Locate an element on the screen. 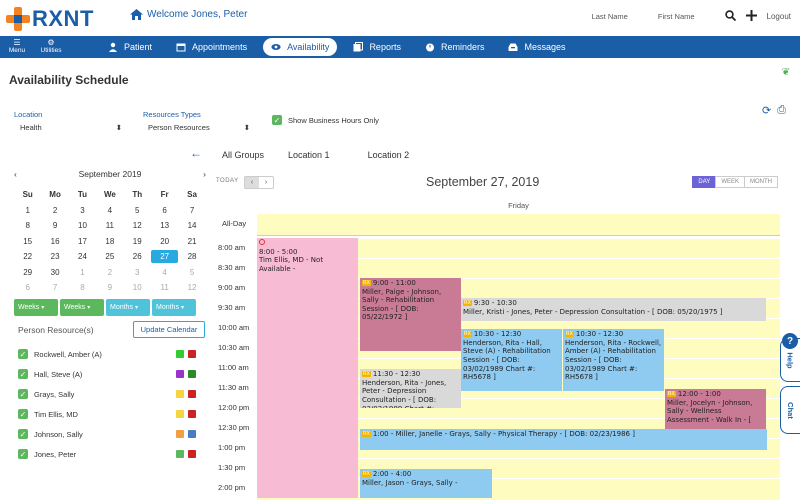  leaf-icon: ❦ is located at coordinates (786, 72).